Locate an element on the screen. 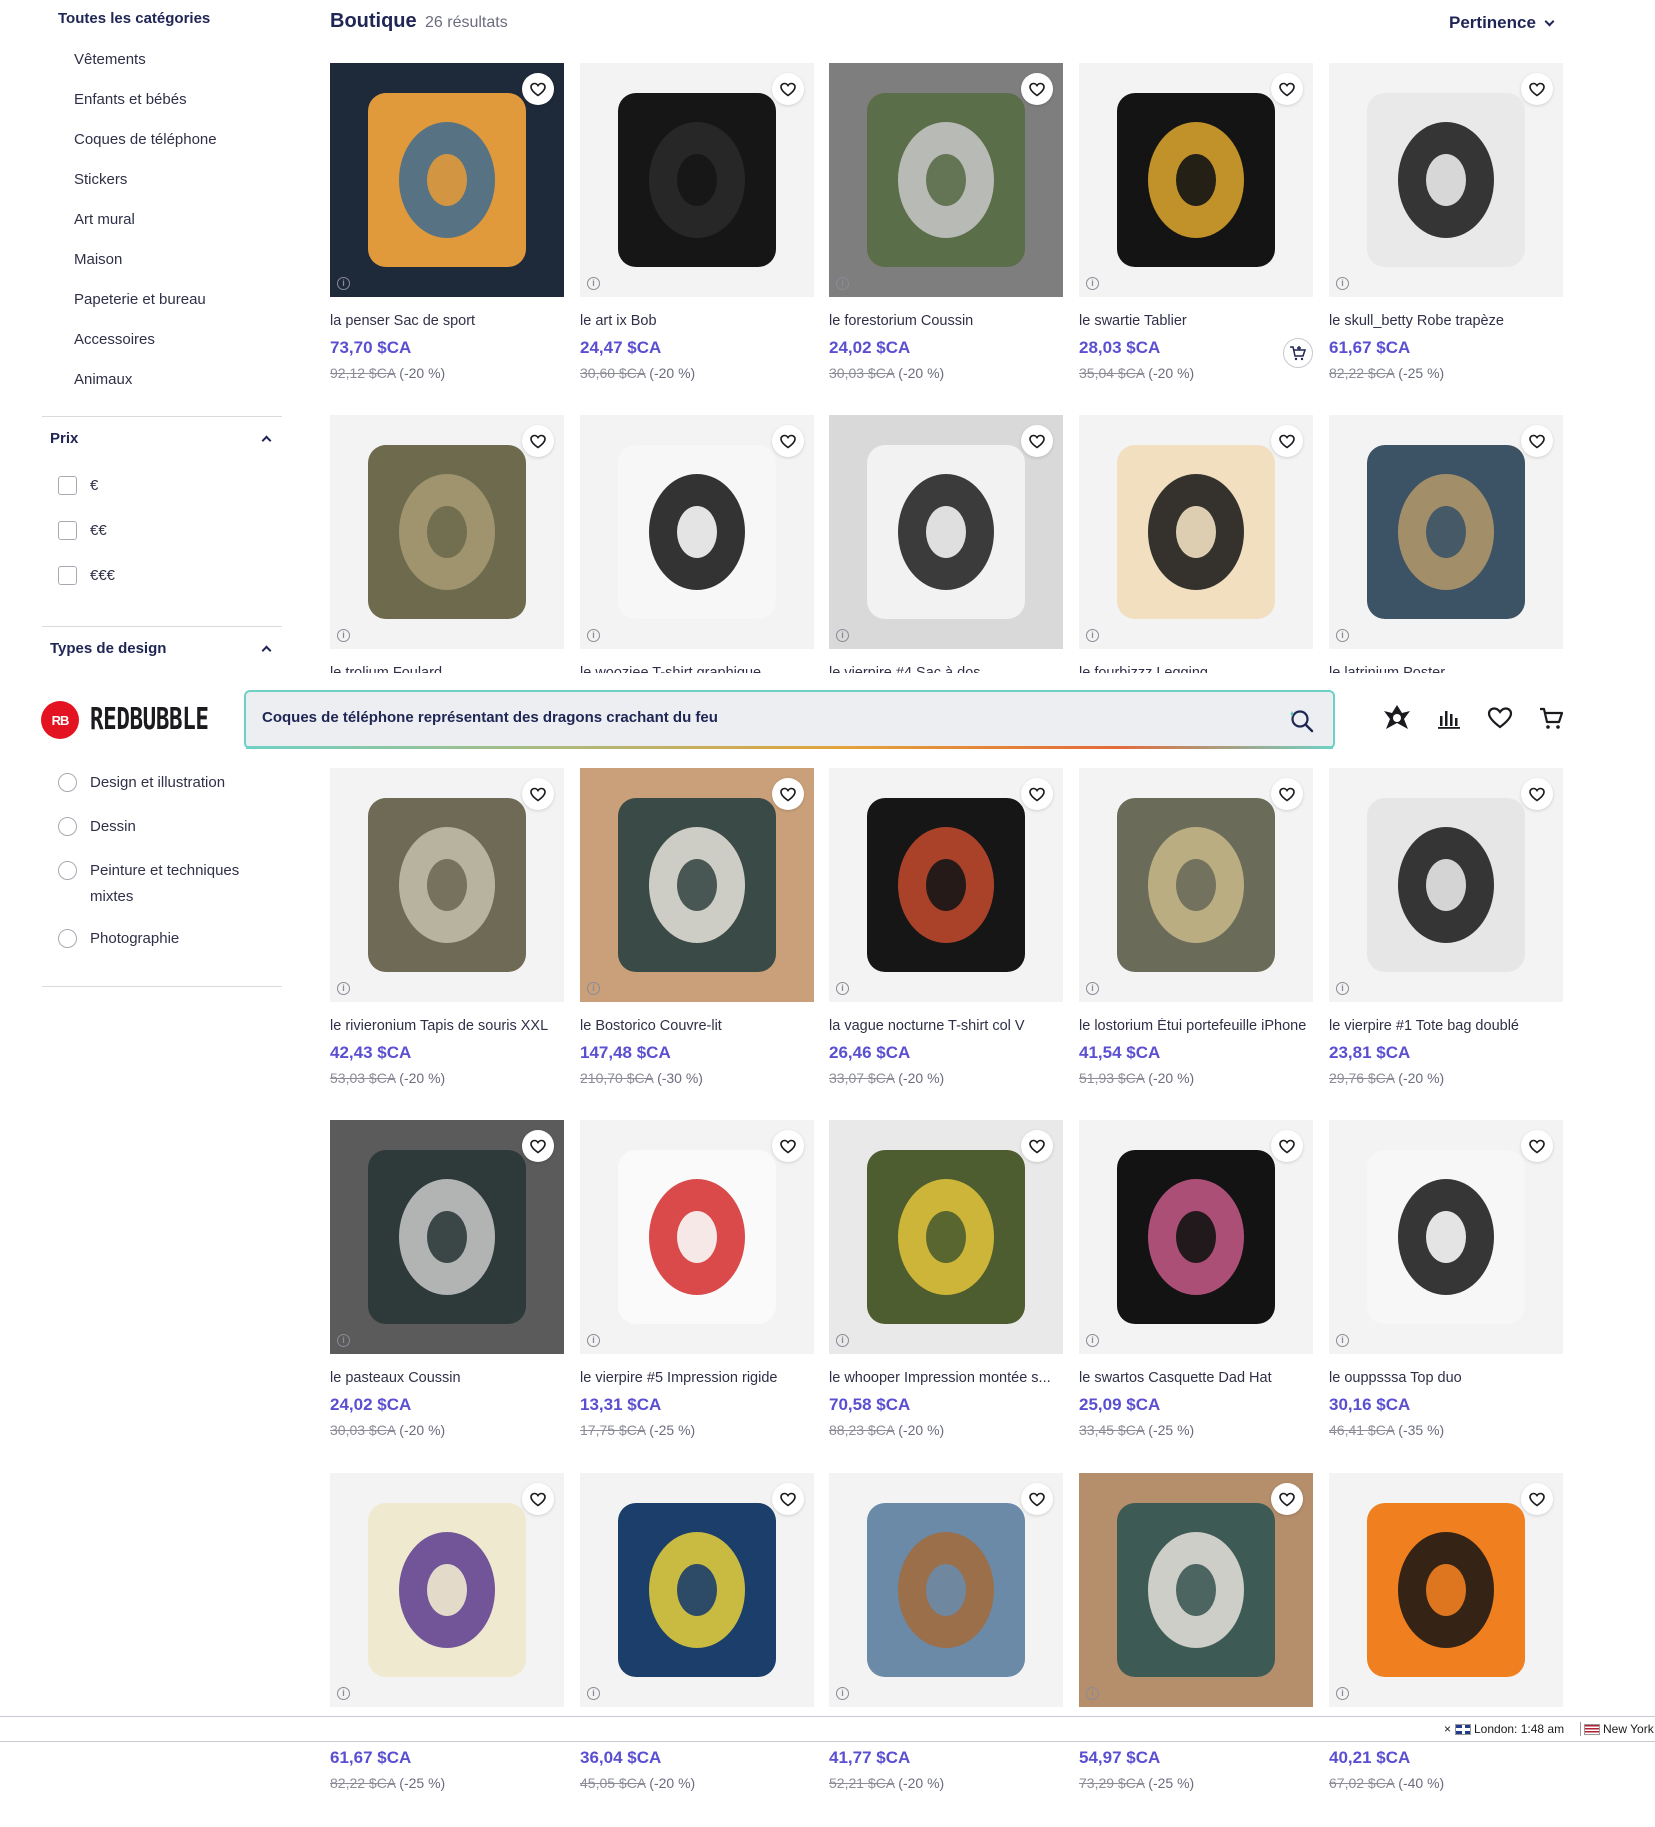  category-coques: Coques de téléphone is located at coordinates (145, 150).